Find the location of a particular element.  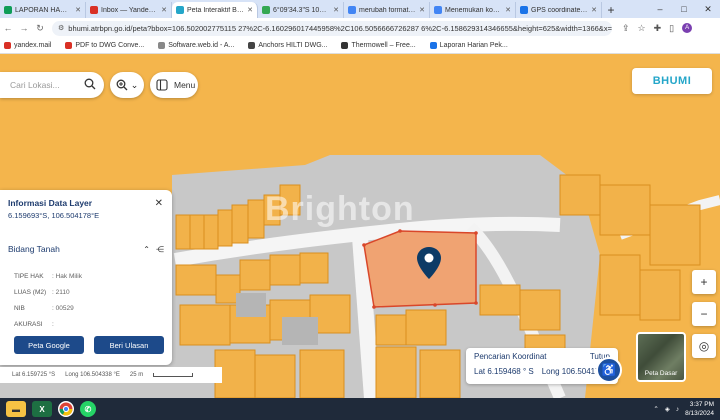

share-icon: ⇪ is located at coordinates (626, 28).